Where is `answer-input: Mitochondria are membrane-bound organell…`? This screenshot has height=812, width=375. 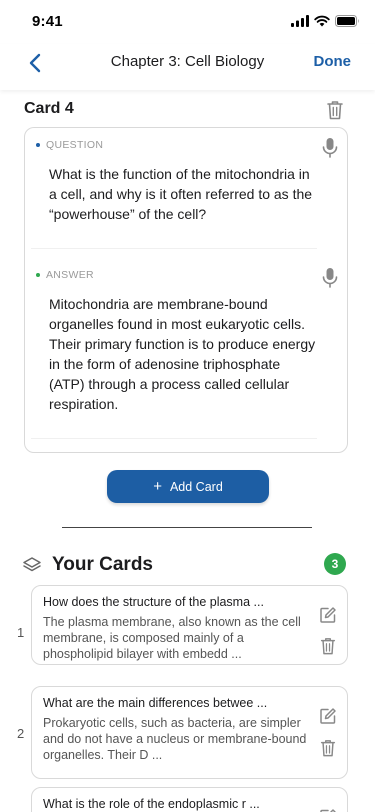 answer-input: Mitochondria are membrane-bound organell… is located at coordinates (183, 354).